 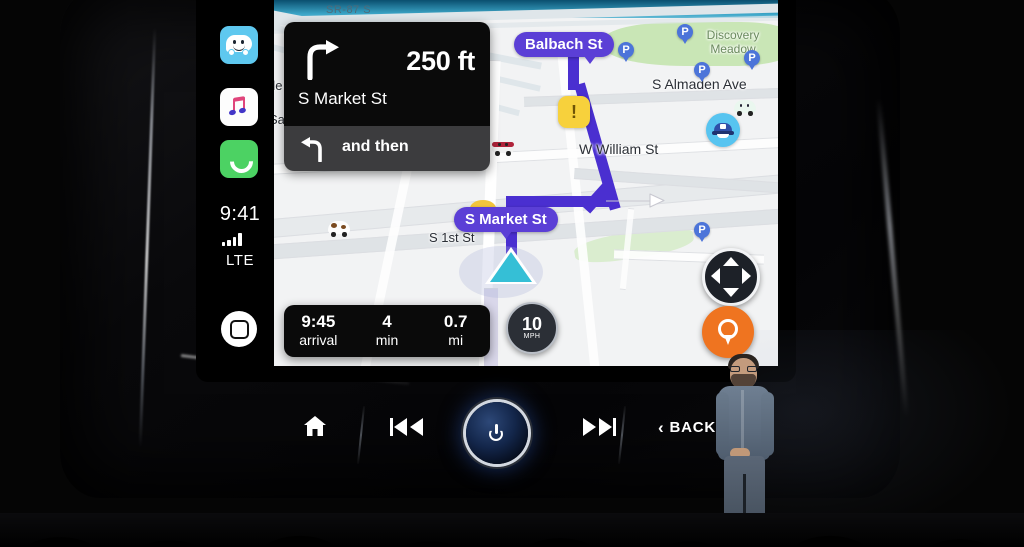 I want to click on nav-then-label: and then, so click(x=375, y=146).